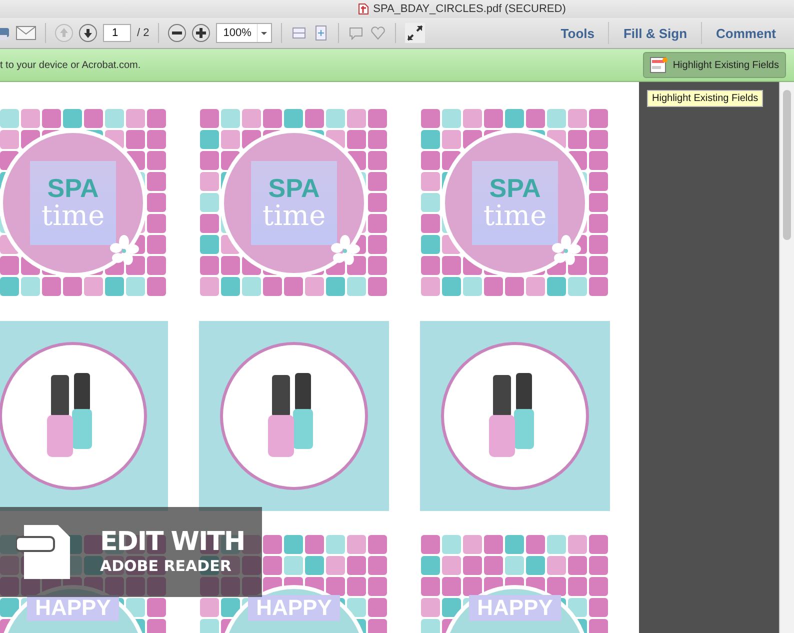 The height and width of the screenshot is (633, 794). Describe the element at coordinates (88, 33) in the screenshot. I see `arrow-down-icon` at that location.